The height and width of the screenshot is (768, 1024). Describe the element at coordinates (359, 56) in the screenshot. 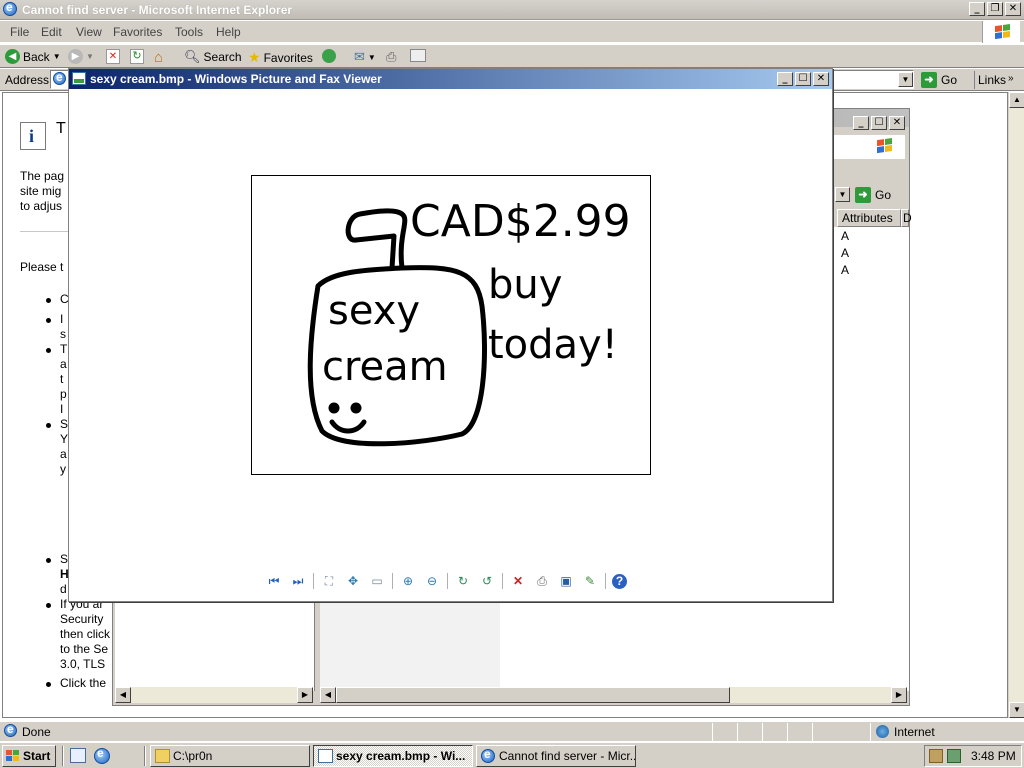

I see `mail-icon: ✉` at that location.